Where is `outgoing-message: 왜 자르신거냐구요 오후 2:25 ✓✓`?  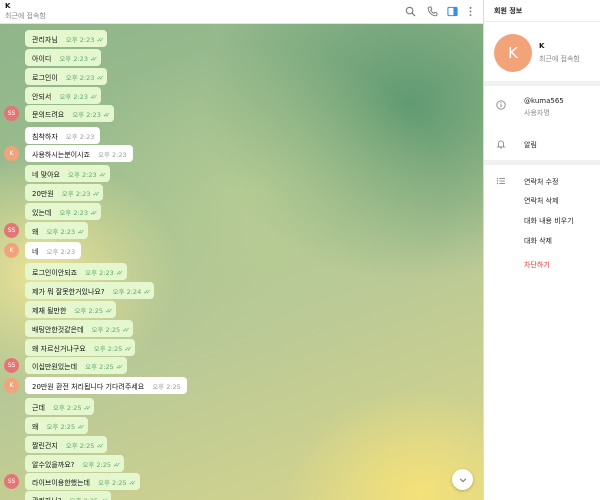 outgoing-message: 왜 자르신거냐구요 오후 2:25 ✓✓ is located at coordinates (80, 347).